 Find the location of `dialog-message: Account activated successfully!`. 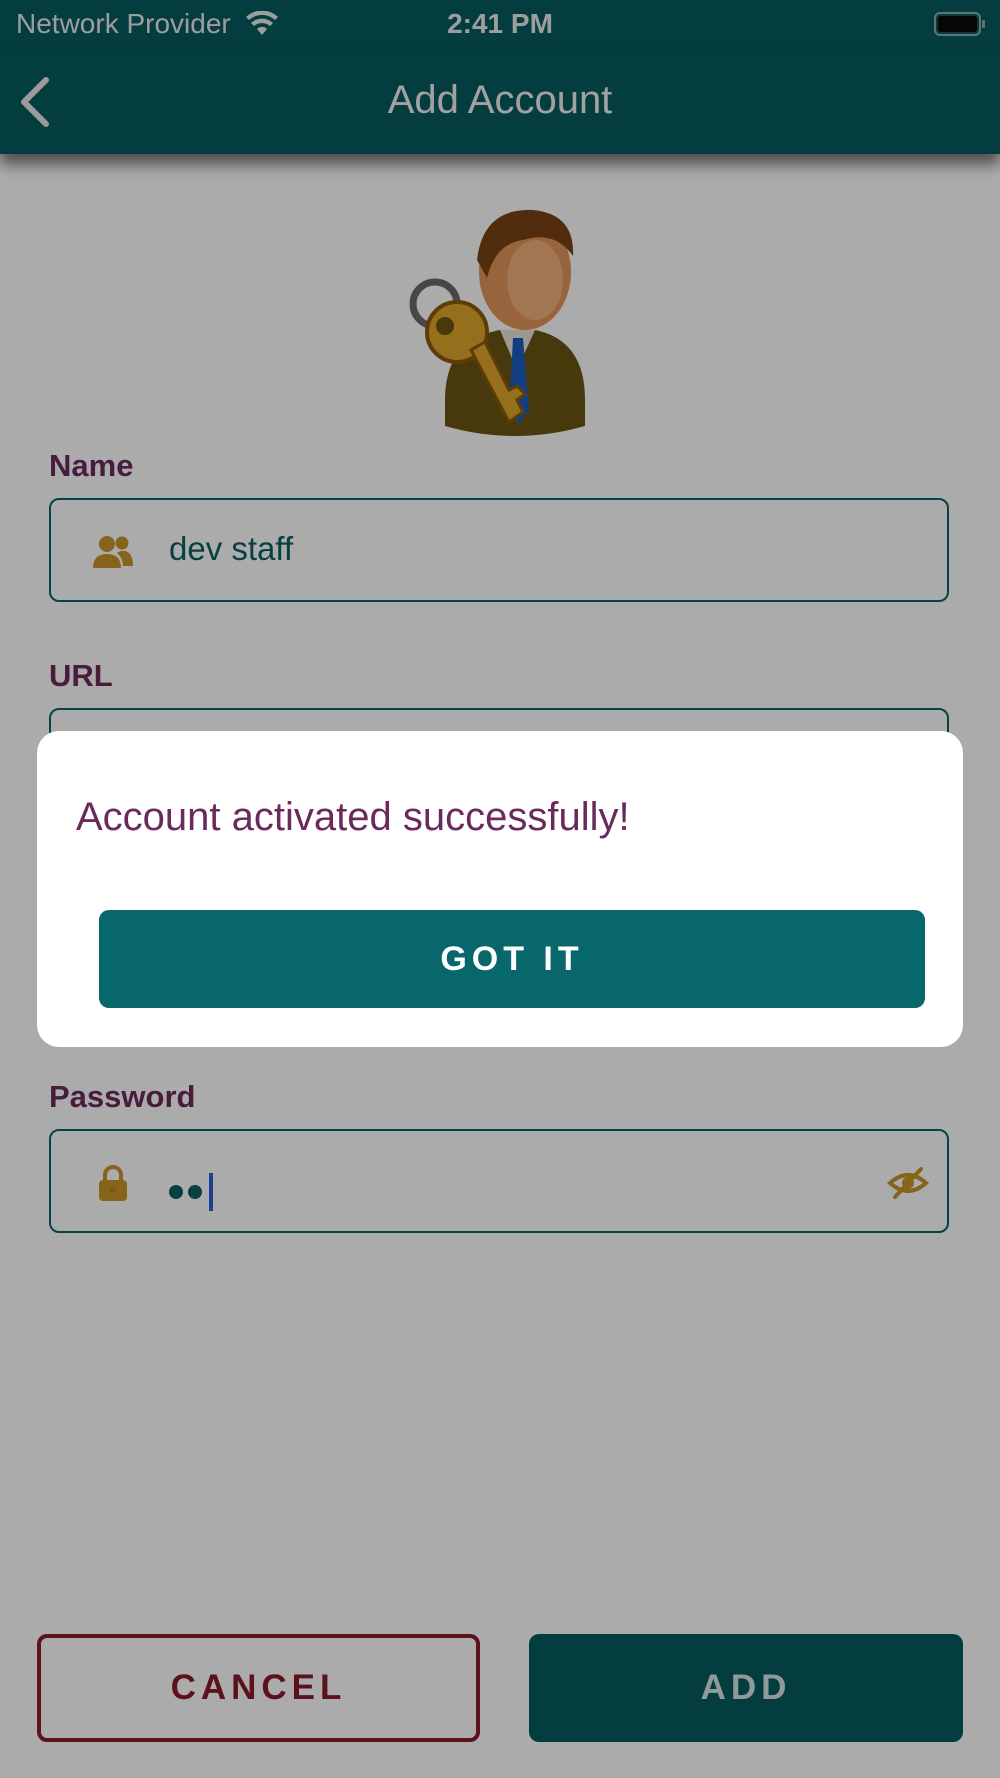

dialog-message: Account activated successfully! is located at coordinates (353, 817).